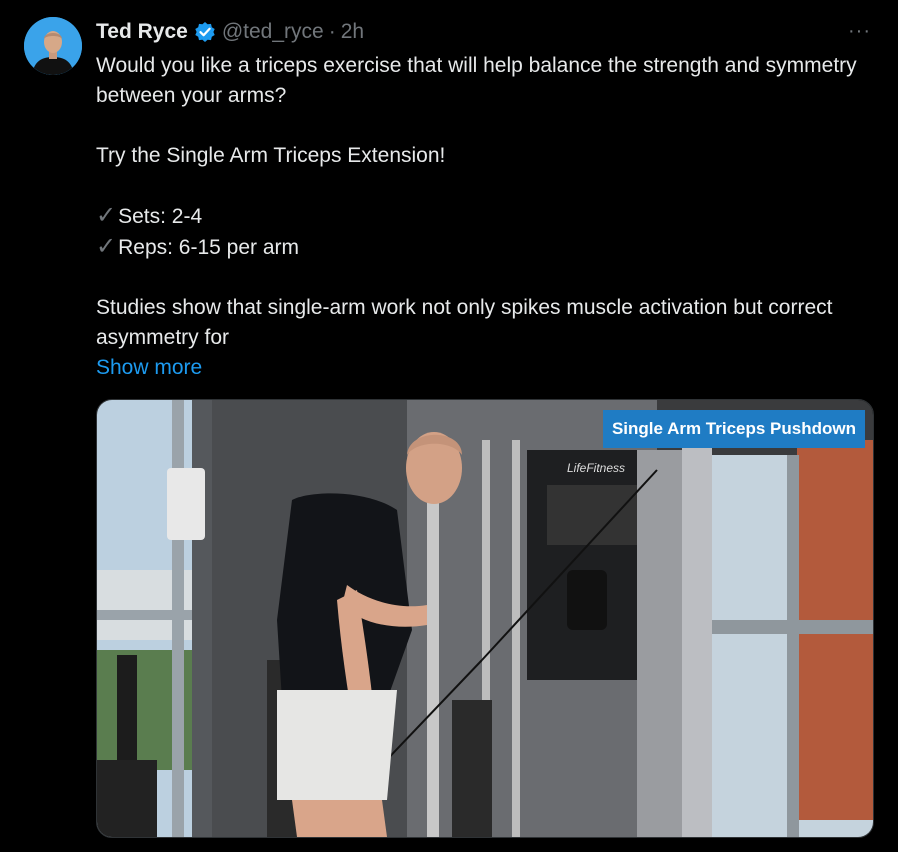  Describe the element at coordinates (142, 32) in the screenshot. I see `author-name: Ted Ryce` at that location.